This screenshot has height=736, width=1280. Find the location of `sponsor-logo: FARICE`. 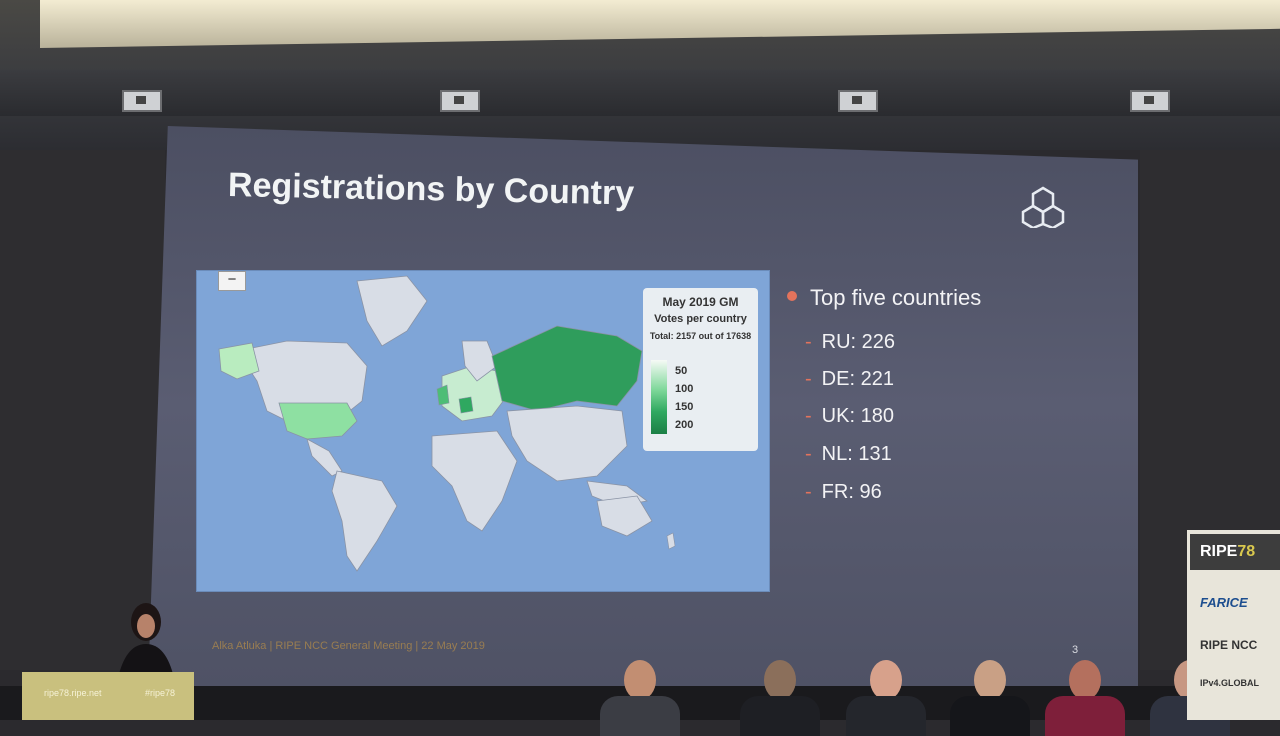

sponsor-logo: FARICE is located at coordinates (1224, 602).